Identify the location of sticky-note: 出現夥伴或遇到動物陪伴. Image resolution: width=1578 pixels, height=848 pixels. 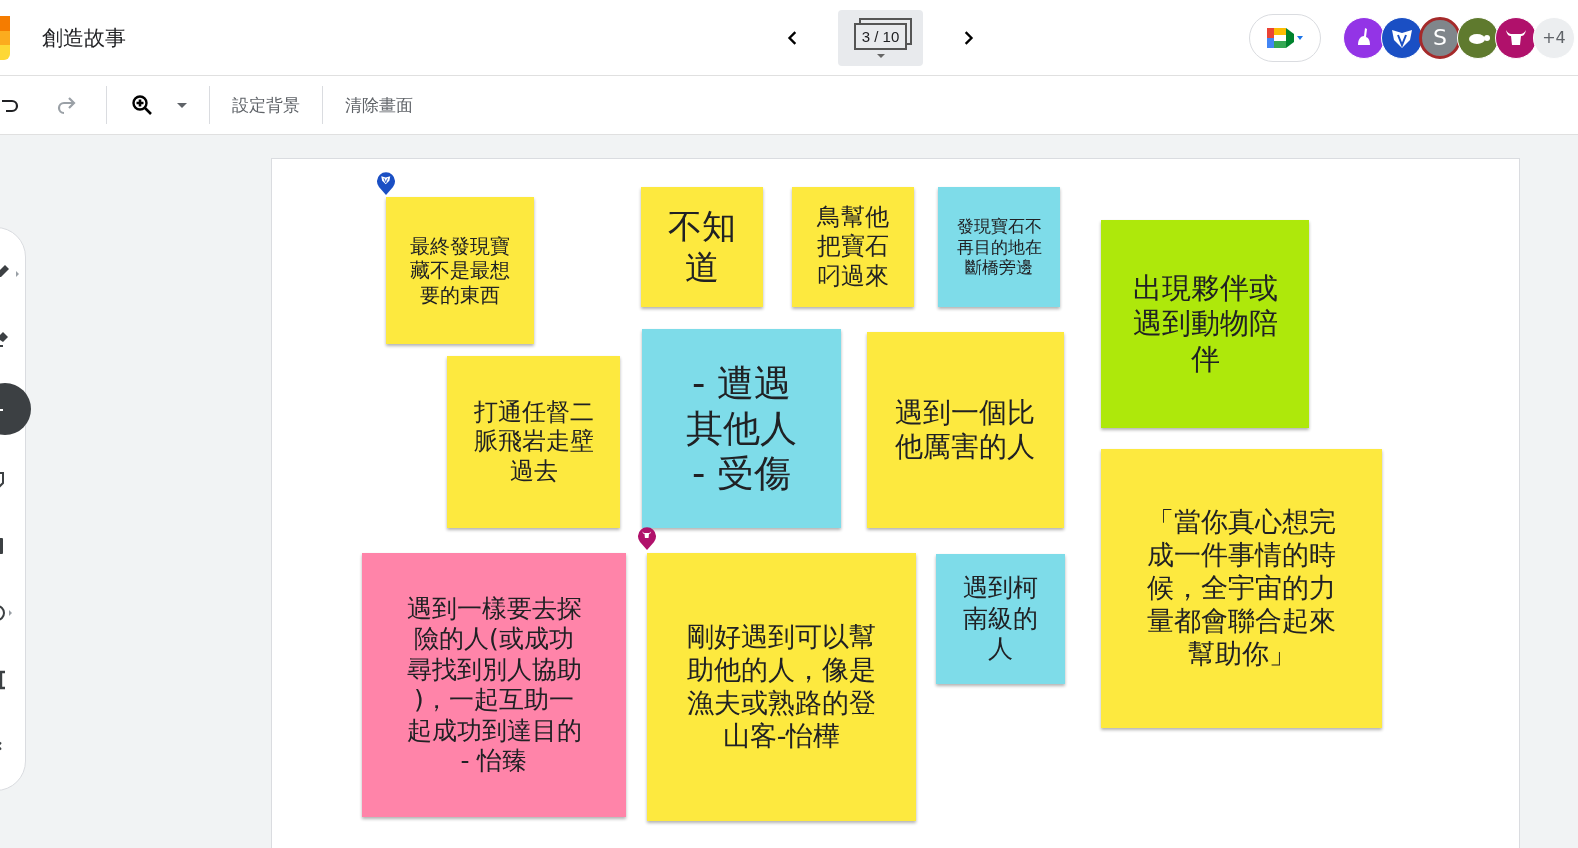
(1205, 324).